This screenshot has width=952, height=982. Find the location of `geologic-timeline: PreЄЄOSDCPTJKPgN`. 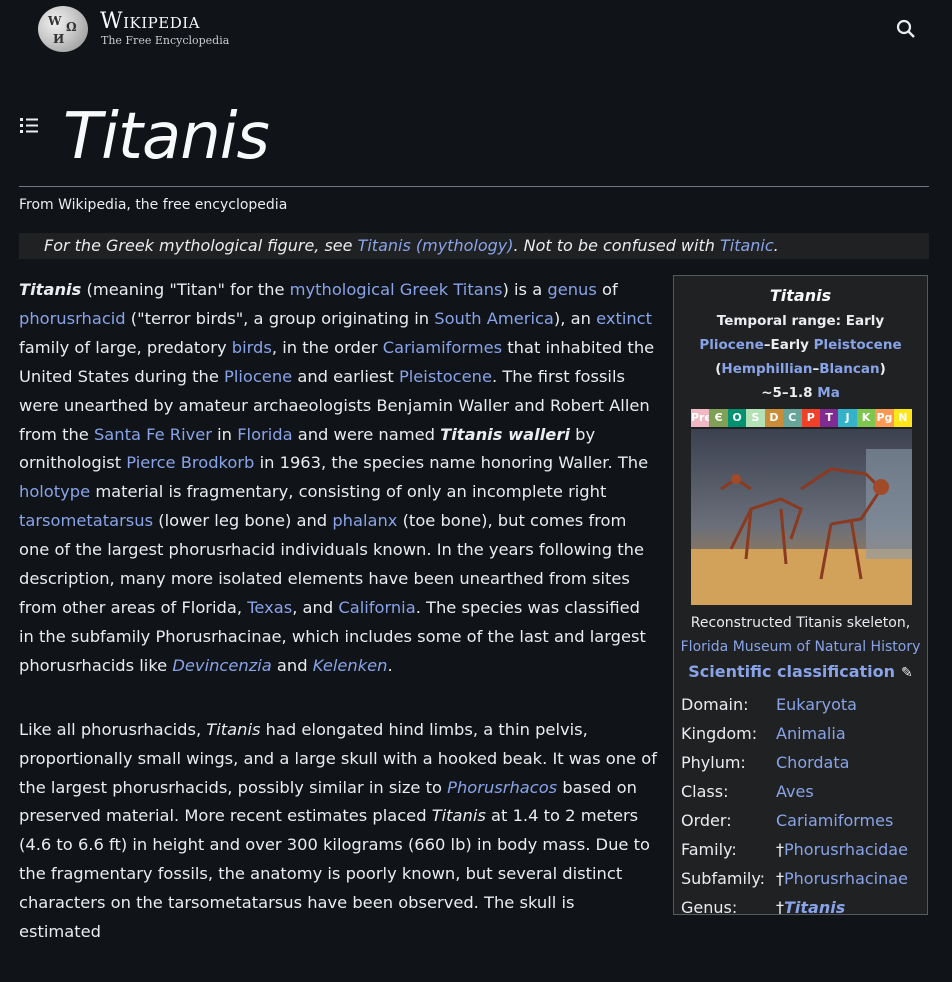

geologic-timeline: PreЄЄOSDCPTJKPgN is located at coordinates (802, 418).